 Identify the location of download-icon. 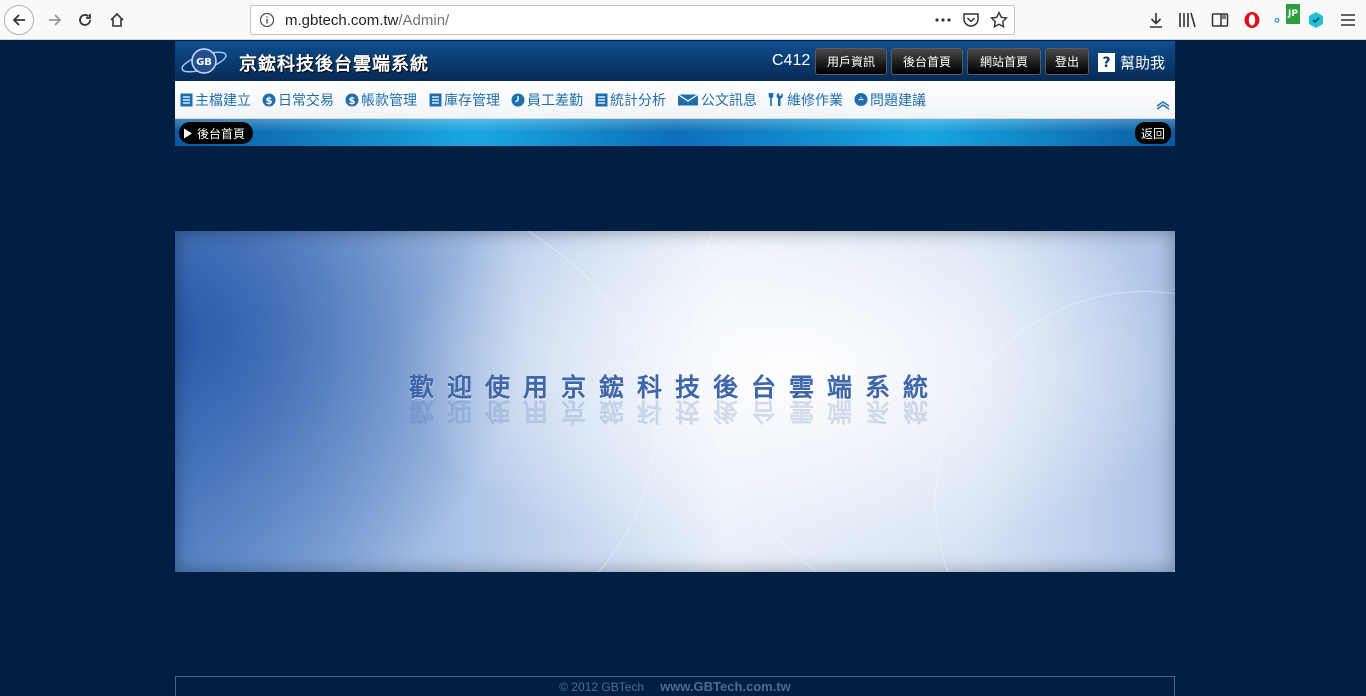
(1156, 20).